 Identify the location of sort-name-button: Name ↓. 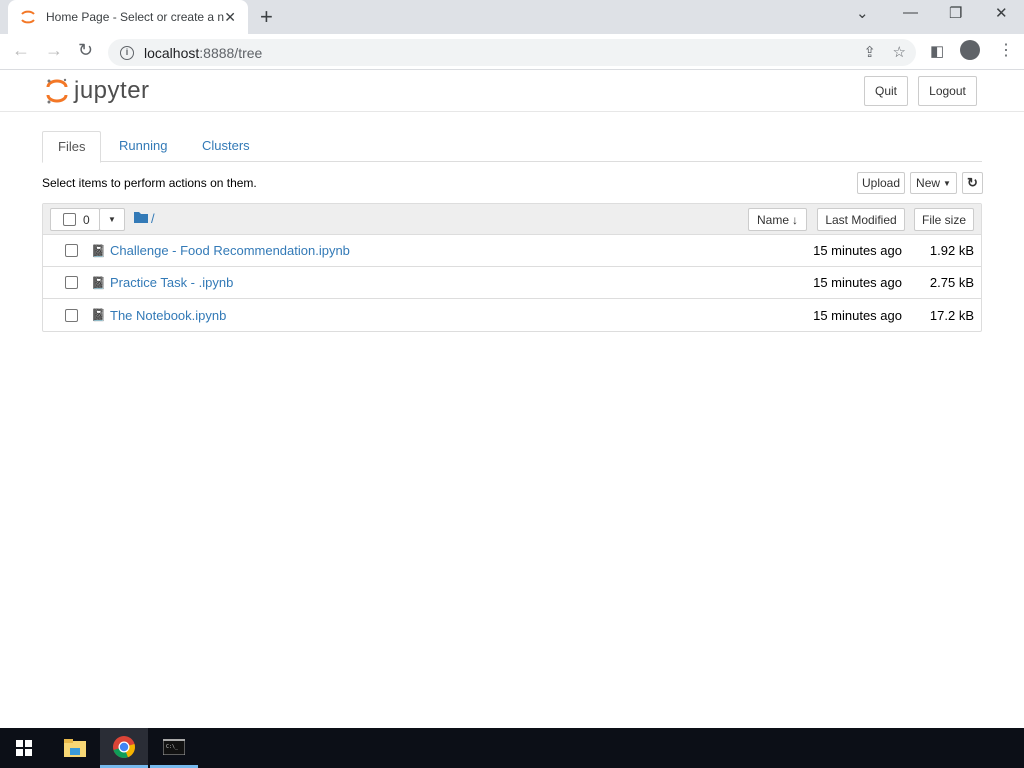
(777, 219).